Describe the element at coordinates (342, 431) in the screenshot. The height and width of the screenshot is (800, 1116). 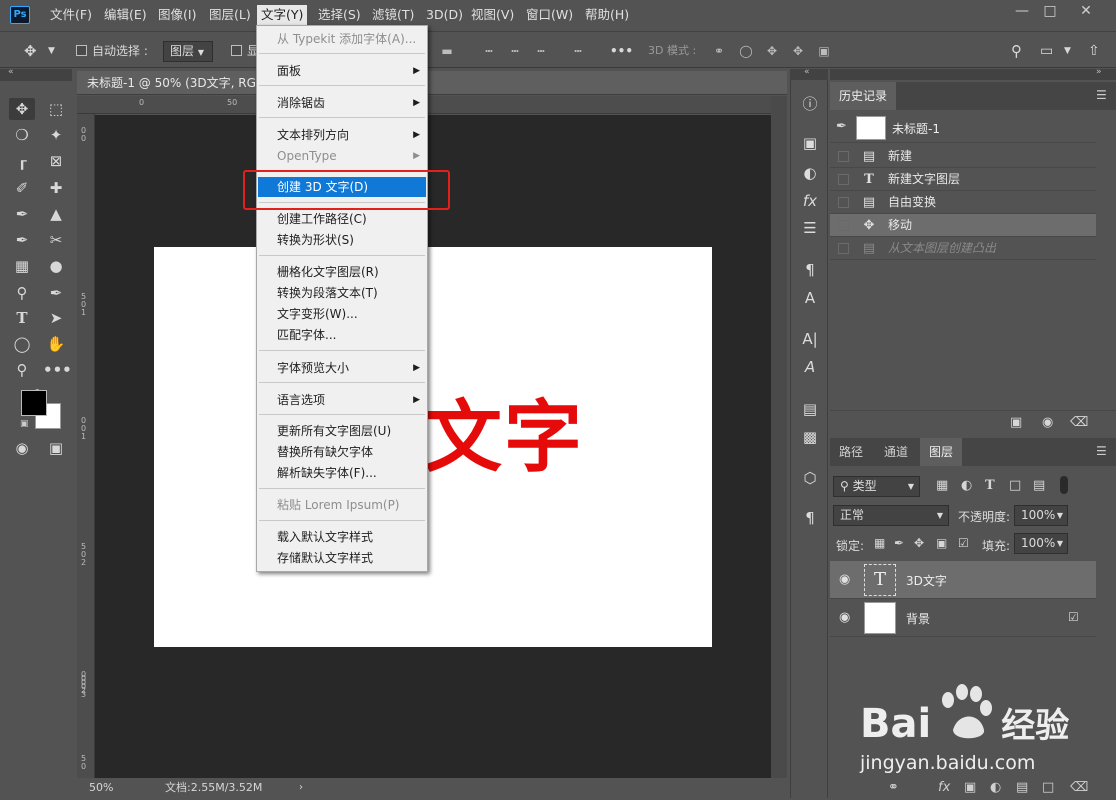
I see `menu-item-update-all-text-layers: 更新所有文字图层(U)` at that location.